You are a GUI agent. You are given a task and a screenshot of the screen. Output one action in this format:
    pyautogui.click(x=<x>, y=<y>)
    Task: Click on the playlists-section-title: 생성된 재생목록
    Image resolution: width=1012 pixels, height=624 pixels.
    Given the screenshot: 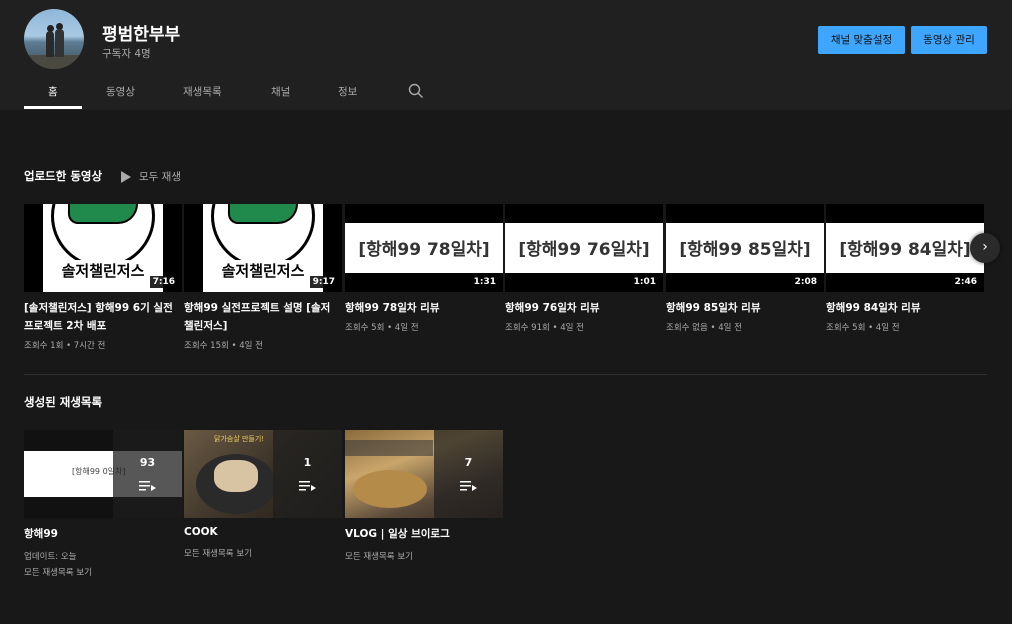 What is the action you would take?
    pyautogui.click(x=63, y=402)
    